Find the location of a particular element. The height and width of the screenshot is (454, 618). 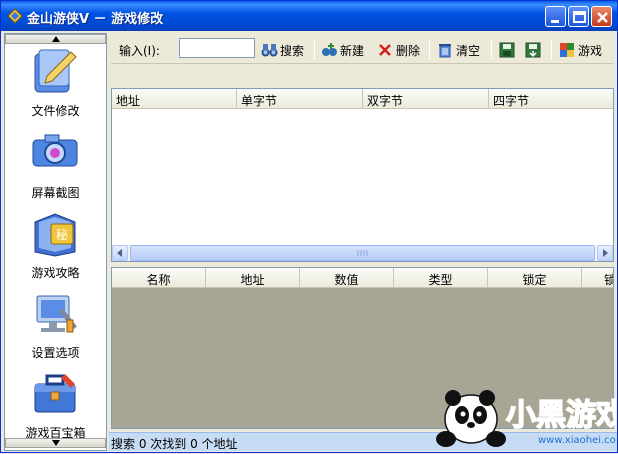

sidebar-item-settings: 设置选项 is located at coordinates (55, 328).